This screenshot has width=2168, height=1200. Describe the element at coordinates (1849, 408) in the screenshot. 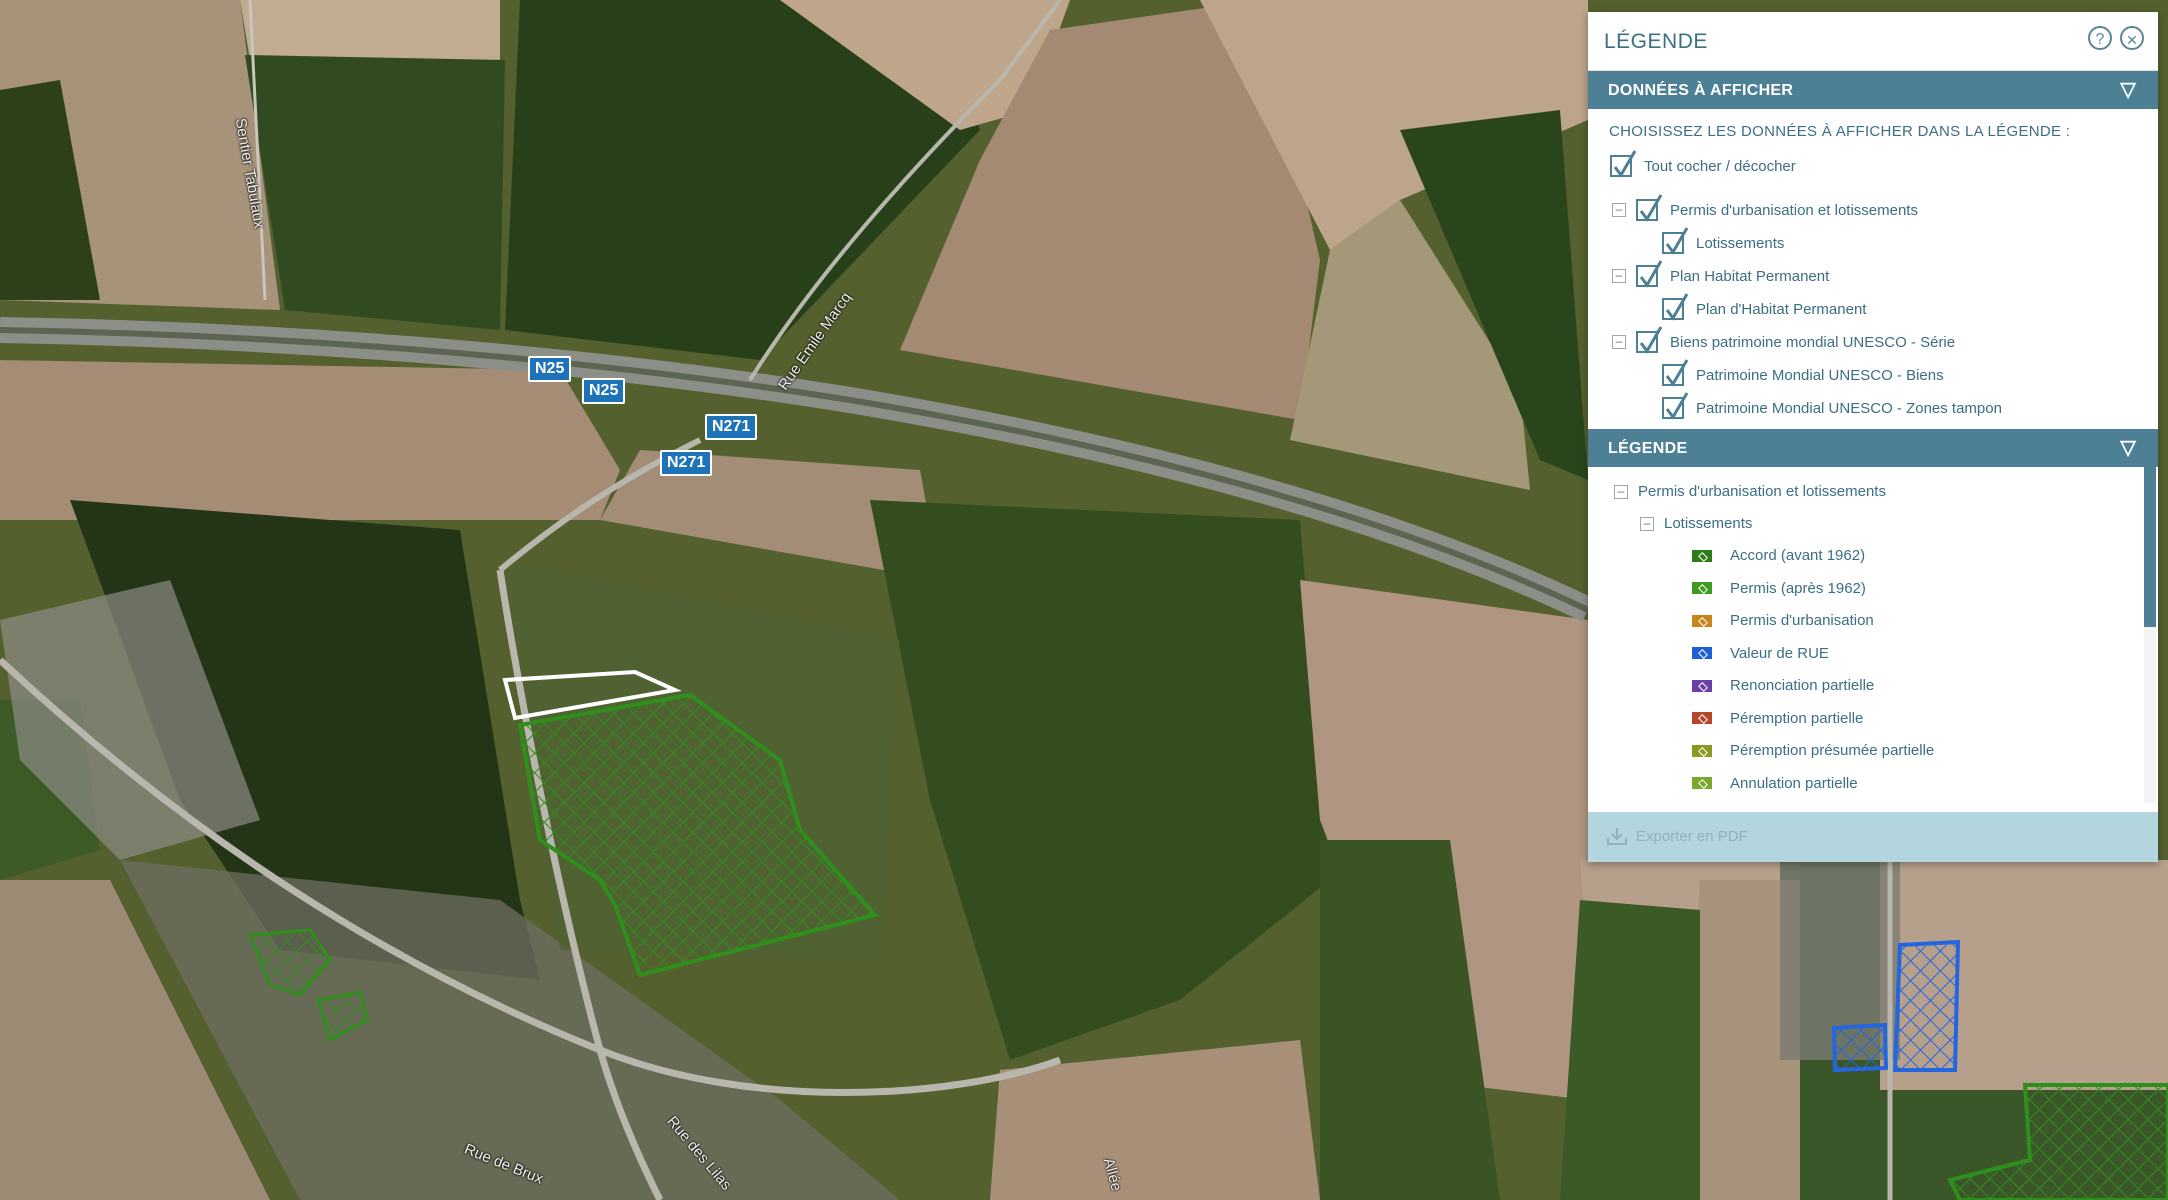

I see `data-child-label: Patrimoine Mondial UNESCO - Zones tampon` at that location.